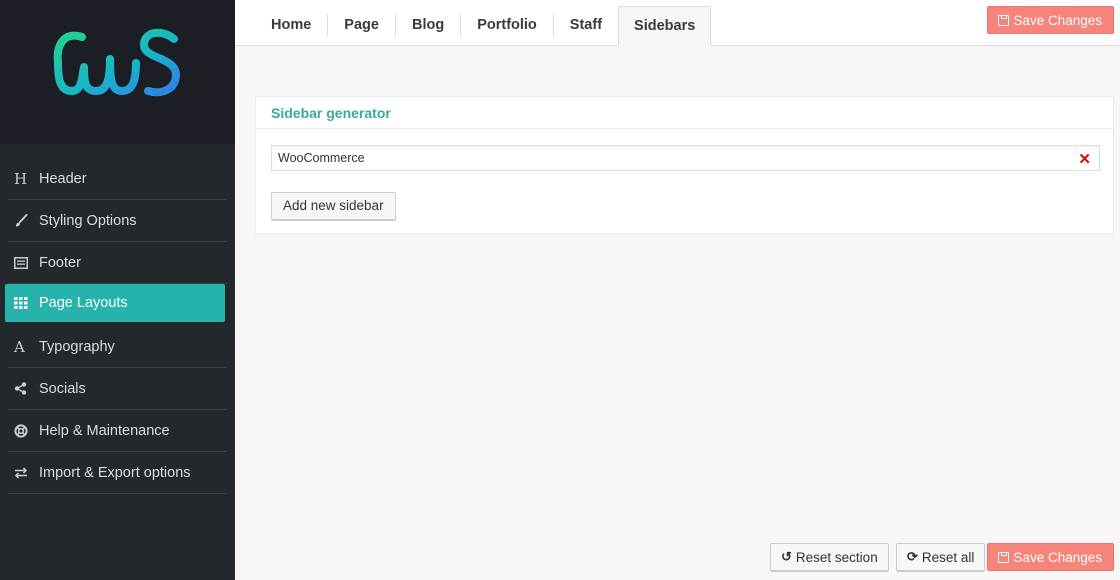  Describe the element at coordinates (26, 388) in the screenshot. I see `share-icon` at that location.